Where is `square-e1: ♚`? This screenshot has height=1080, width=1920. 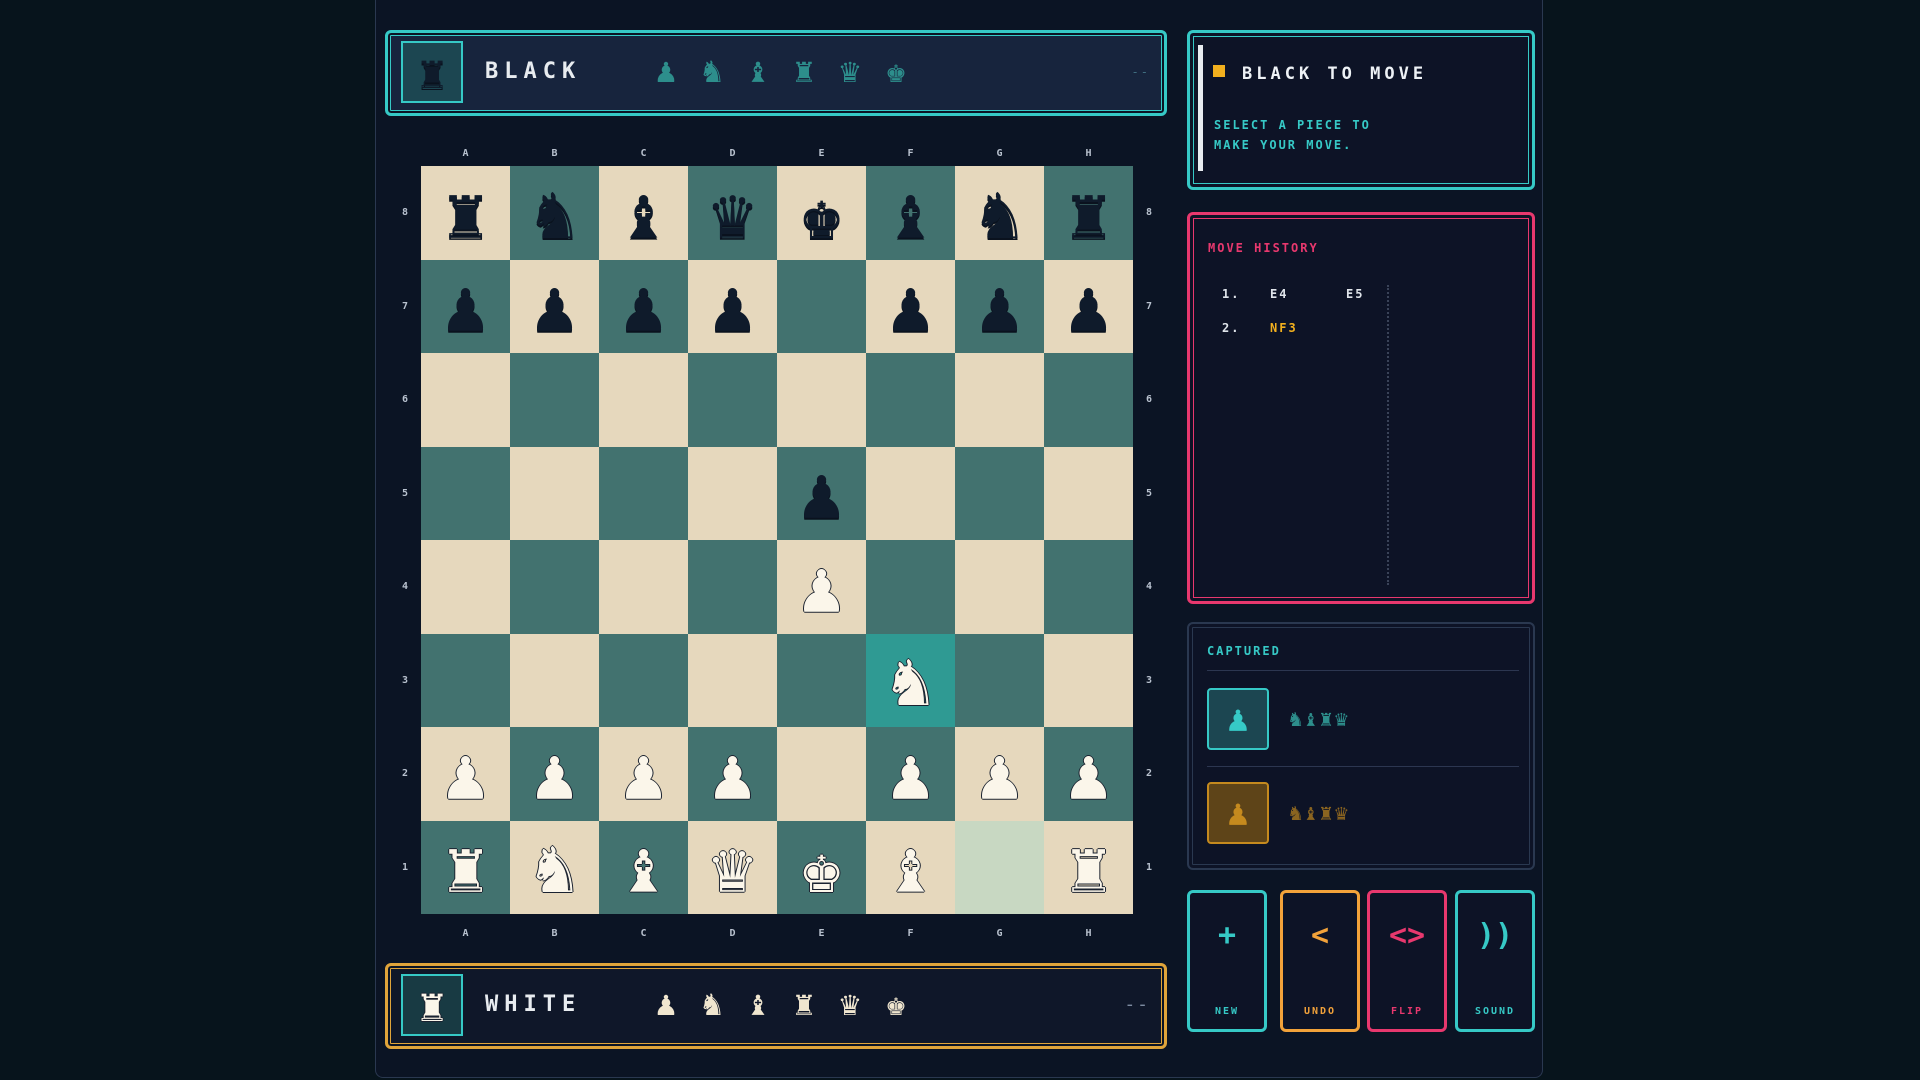 square-e1: ♚ is located at coordinates (821, 867).